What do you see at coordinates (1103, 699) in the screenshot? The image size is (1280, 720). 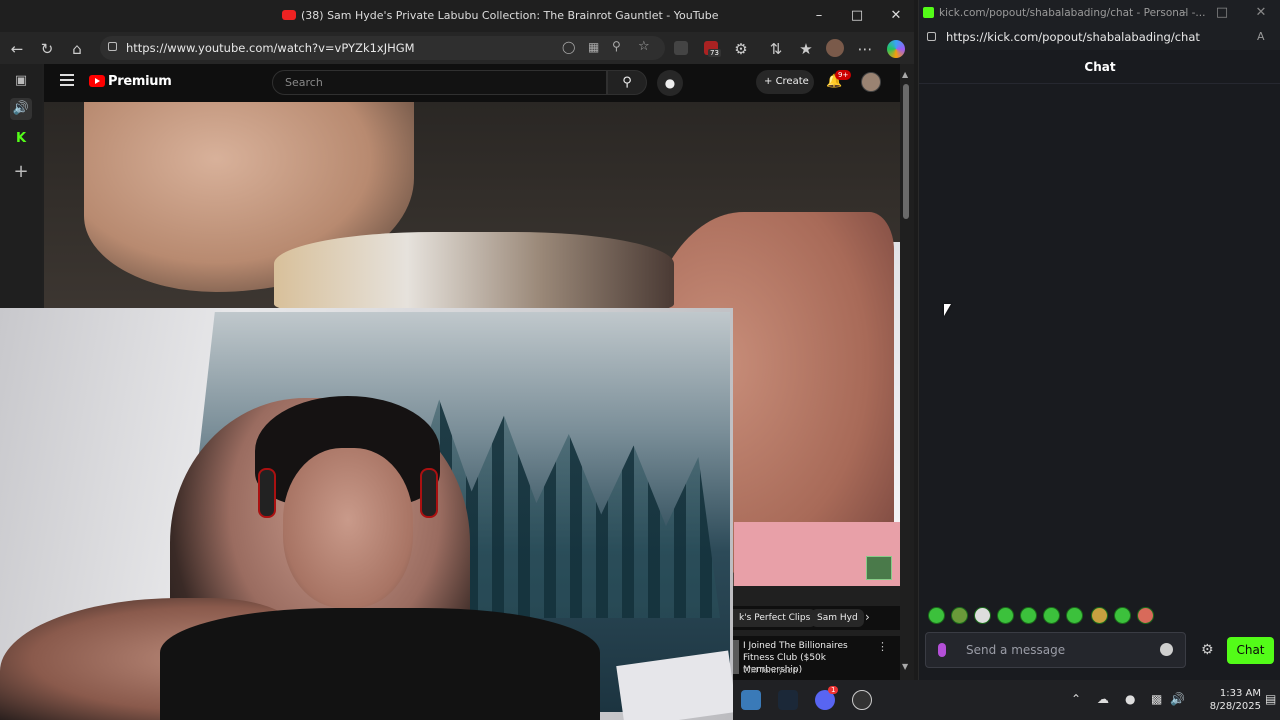 I see `network-icon: ☁` at bounding box center [1103, 699].